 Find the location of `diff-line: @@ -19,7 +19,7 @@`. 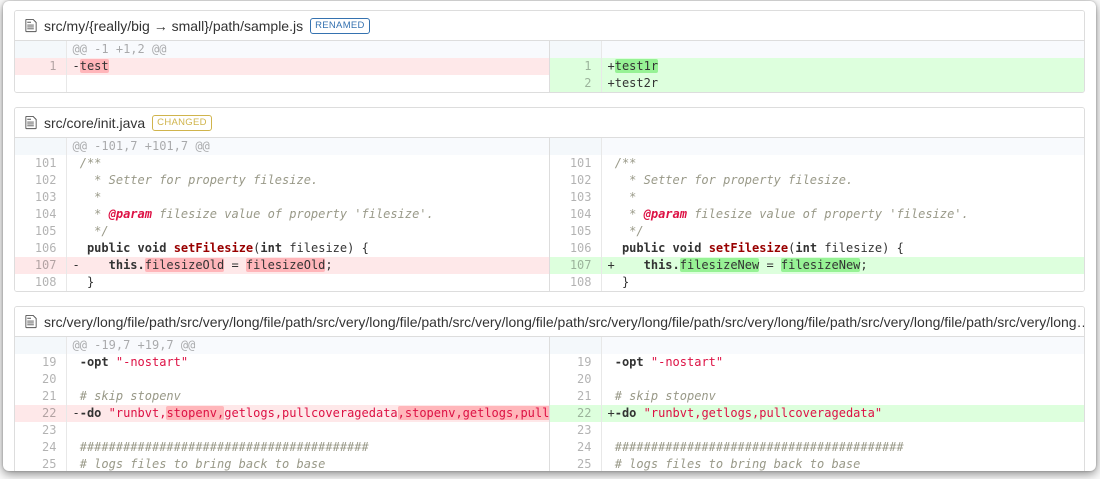

diff-line: @@ -19,7 +19,7 @@ is located at coordinates (282, 345).